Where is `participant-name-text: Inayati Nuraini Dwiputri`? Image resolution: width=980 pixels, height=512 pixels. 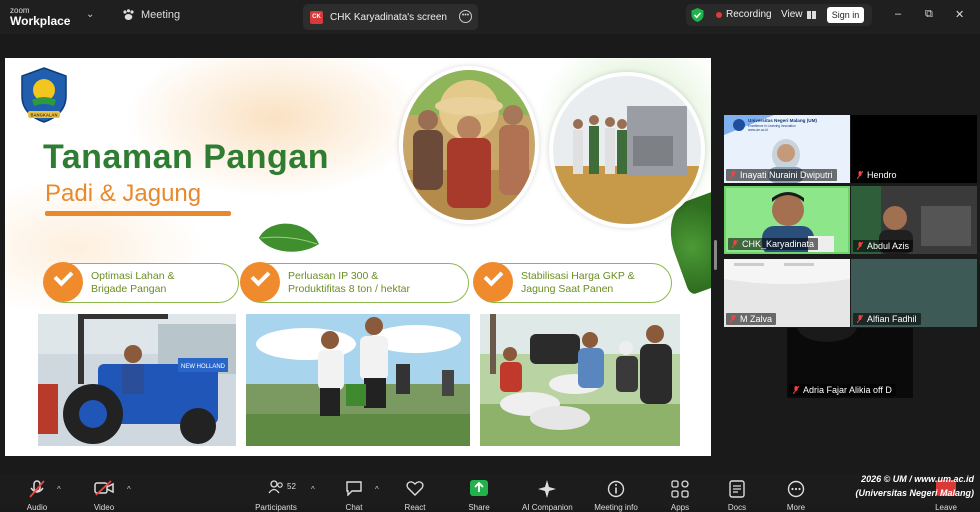
participant-name-text: Inayati Nuraini Dwiputri is located at coordinates (786, 175).